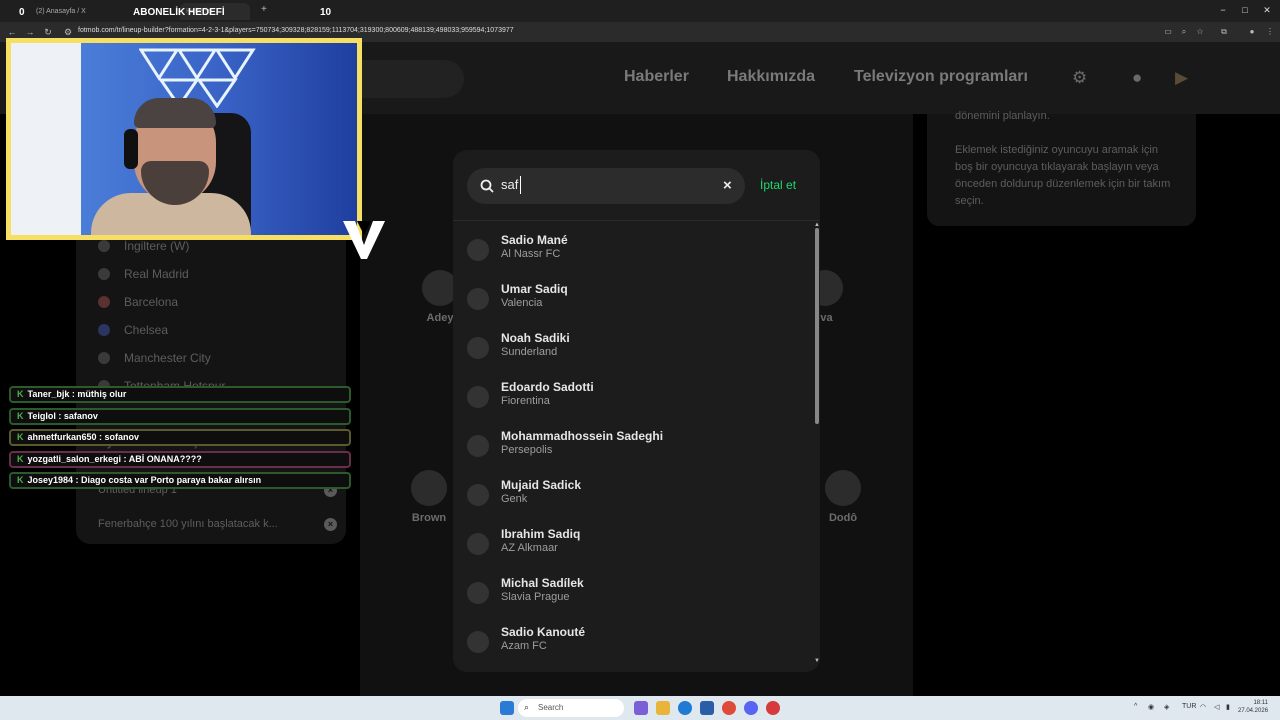 This screenshot has height=720, width=1280. What do you see at coordinates (941, 77) in the screenshot?
I see `nav-link-tv: Televizyon programları` at bounding box center [941, 77].